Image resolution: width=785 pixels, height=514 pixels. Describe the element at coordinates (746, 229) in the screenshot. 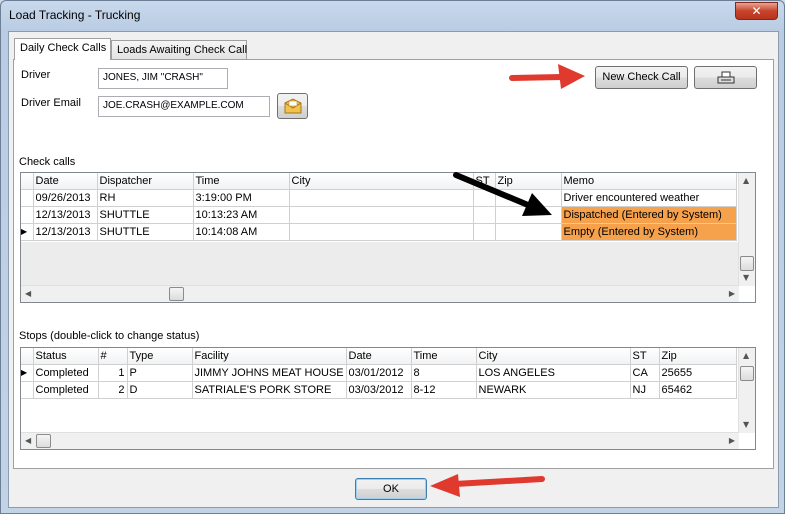

I see `check-calls-vertical-scrollbar: ▲ ▼` at that location.